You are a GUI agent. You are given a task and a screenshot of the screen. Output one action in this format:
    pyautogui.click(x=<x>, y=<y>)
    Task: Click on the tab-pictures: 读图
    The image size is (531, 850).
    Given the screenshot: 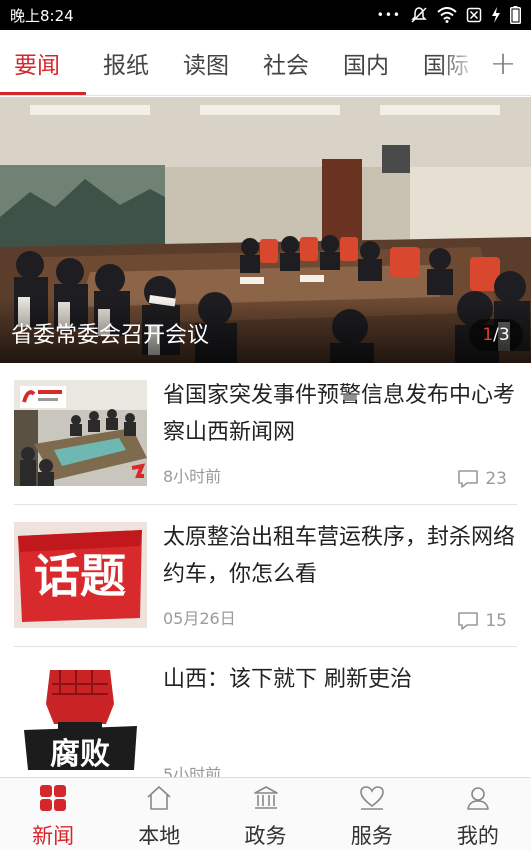 What is the action you would take?
    pyautogui.click(x=206, y=62)
    